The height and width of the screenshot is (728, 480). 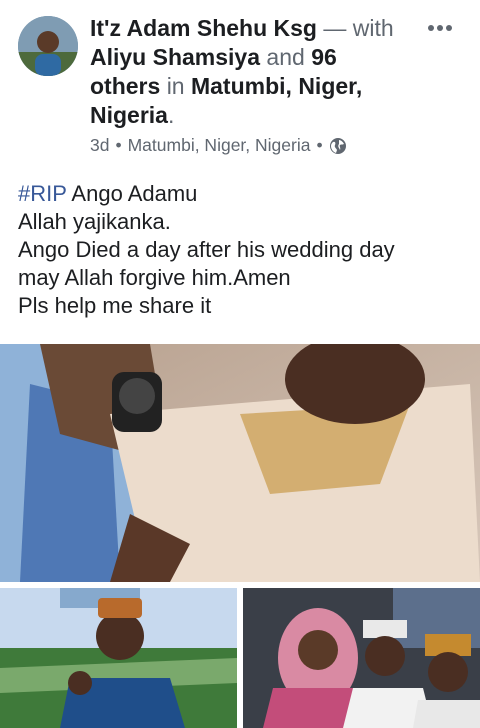 What do you see at coordinates (171, 115) in the screenshot?
I see `headline-period: .` at bounding box center [171, 115].